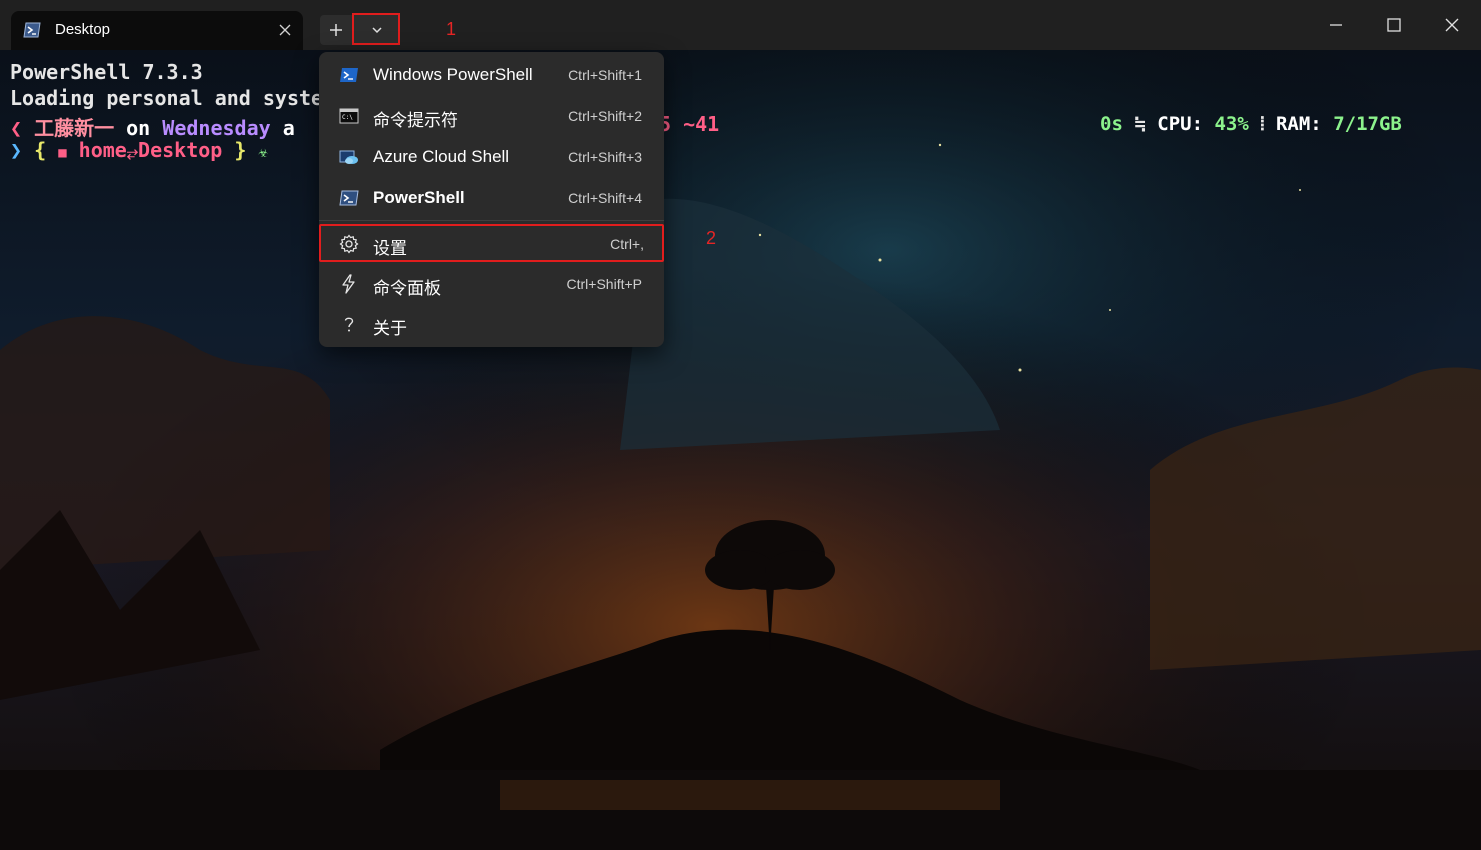  I want to click on prompt-brace-close: }, so click(240, 150).